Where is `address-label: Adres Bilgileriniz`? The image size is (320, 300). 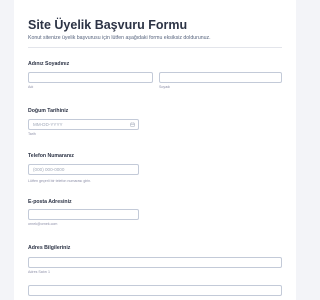
address-label: Adres Bilgileriniz is located at coordinates (49, 248).